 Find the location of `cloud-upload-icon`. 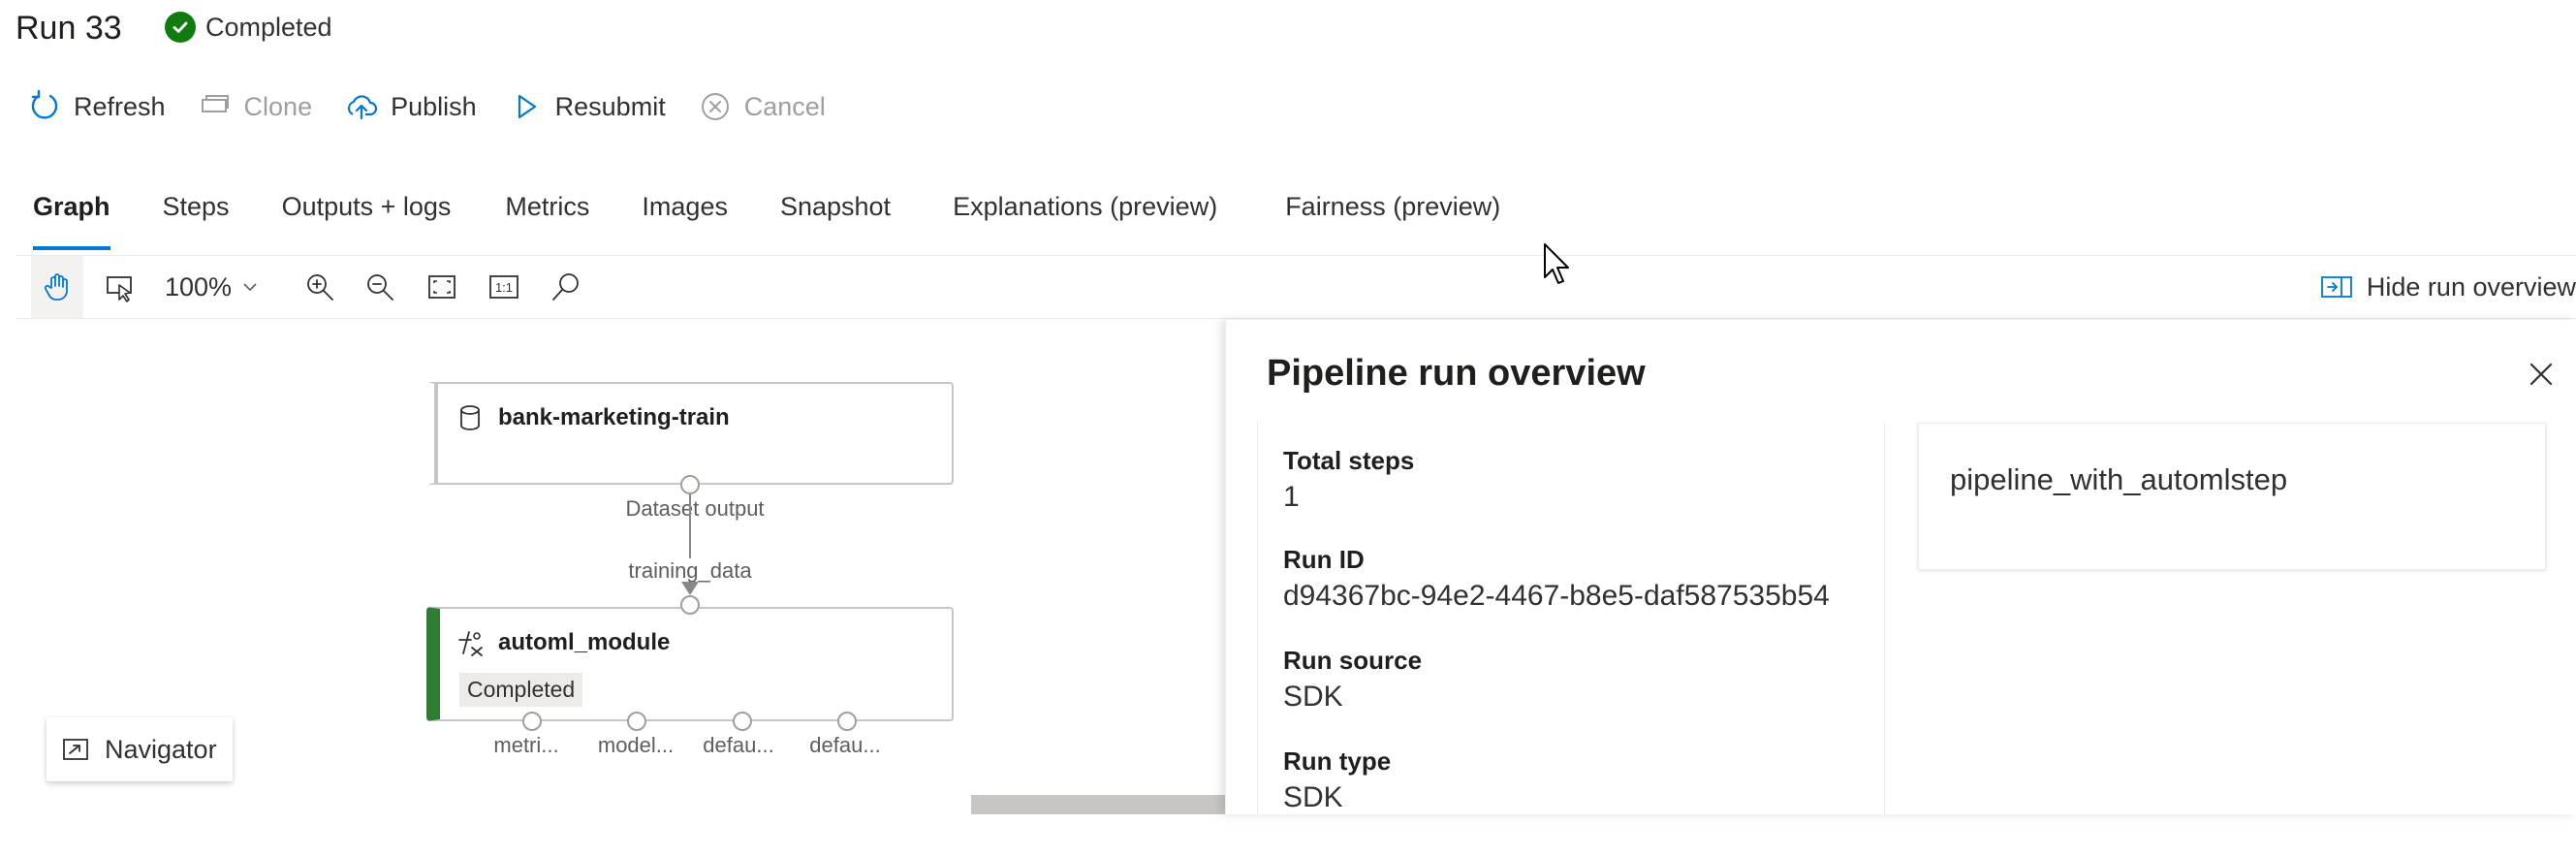

cloud-upload-icon is located at coordinates (363, 108).